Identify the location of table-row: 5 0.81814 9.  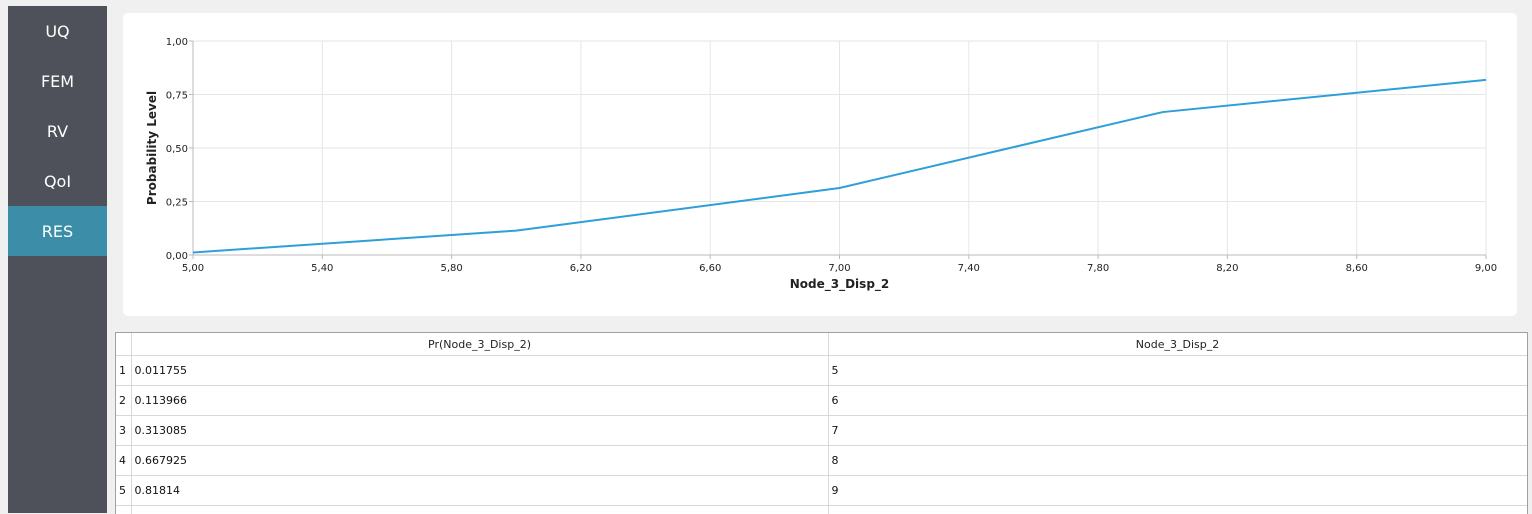
(821, 491).